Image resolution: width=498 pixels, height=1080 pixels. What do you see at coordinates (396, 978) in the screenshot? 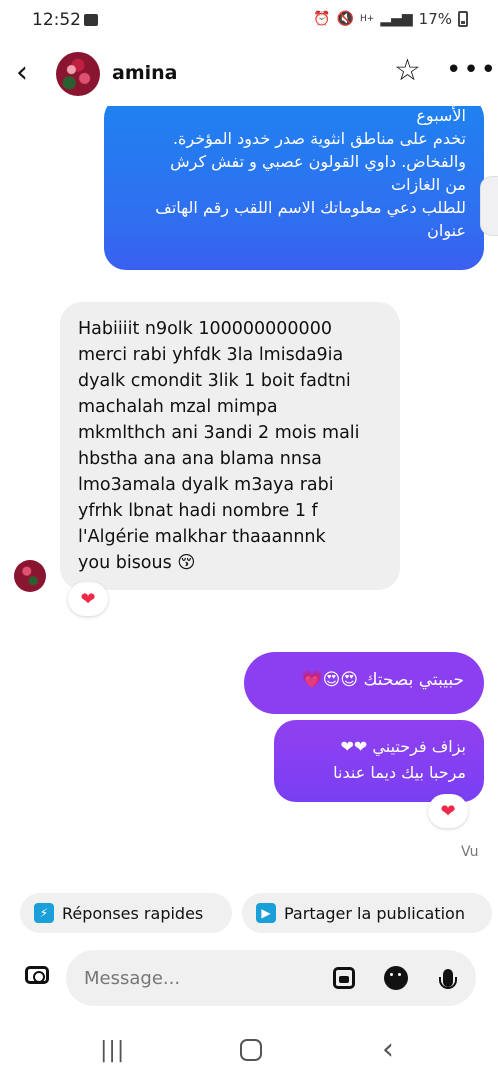
I see `sticker-icon` at bounding box center [396, 978].